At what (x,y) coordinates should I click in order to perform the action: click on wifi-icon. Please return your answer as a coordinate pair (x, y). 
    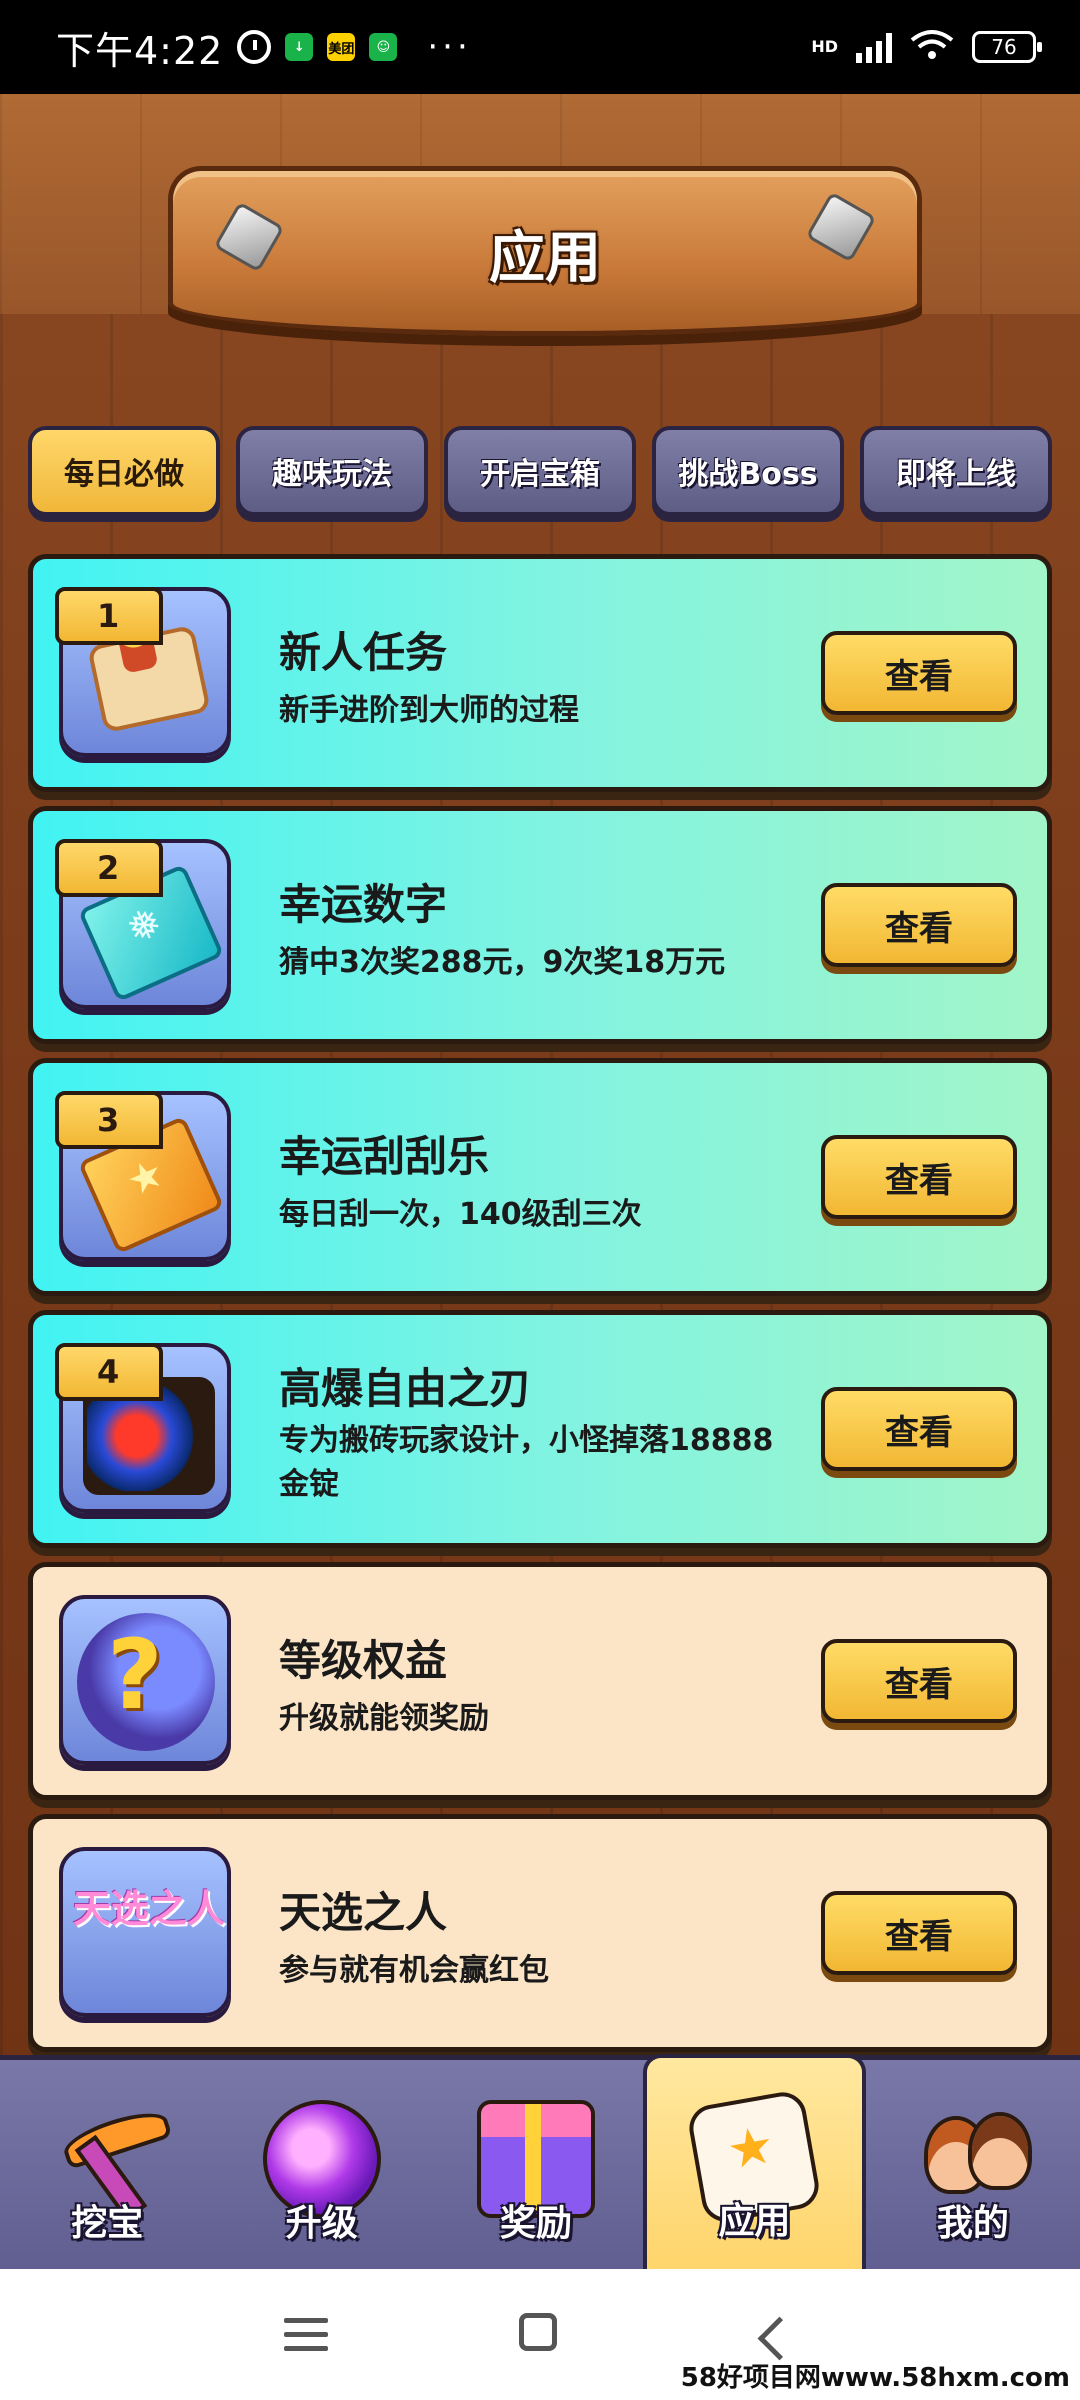
    Looking at the image, I should click on (932, 47).